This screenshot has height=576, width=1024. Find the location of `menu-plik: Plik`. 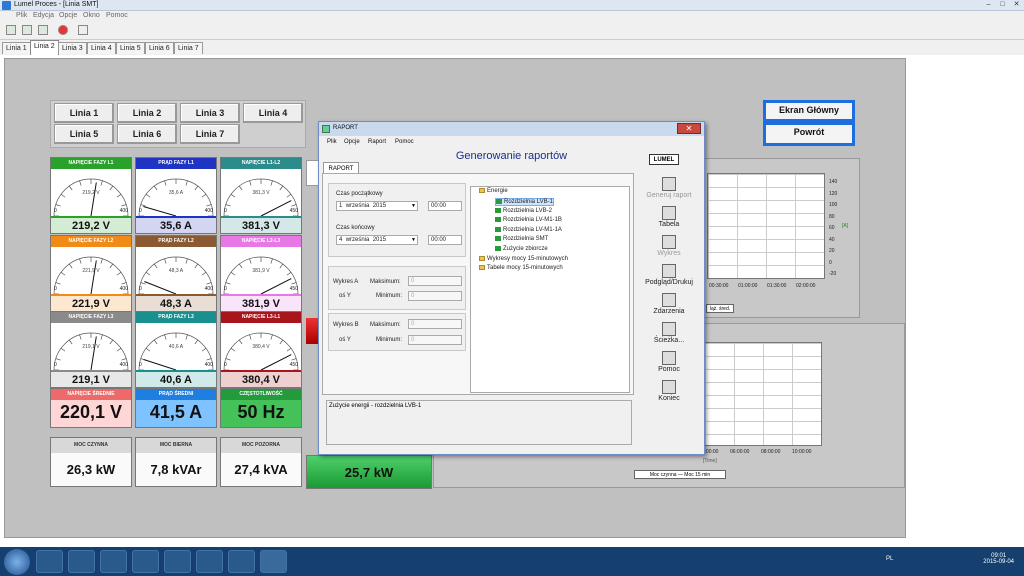

menu-plik: Plik is located at coordinates (21, 15).